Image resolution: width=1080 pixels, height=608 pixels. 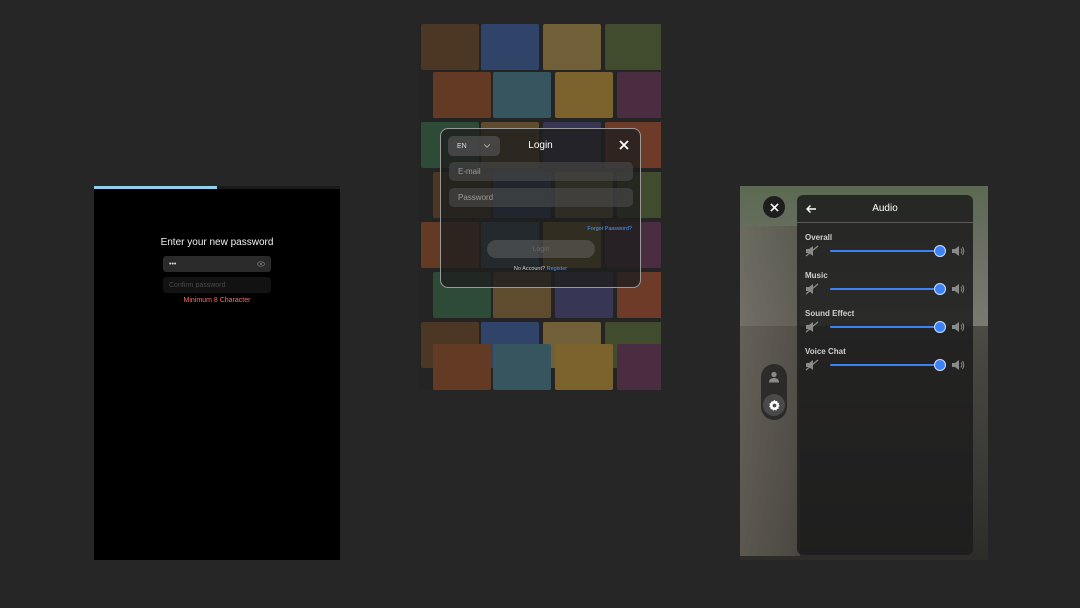 I want to click on confirm-password-field: Confirm password, so click(x=217, y=285).